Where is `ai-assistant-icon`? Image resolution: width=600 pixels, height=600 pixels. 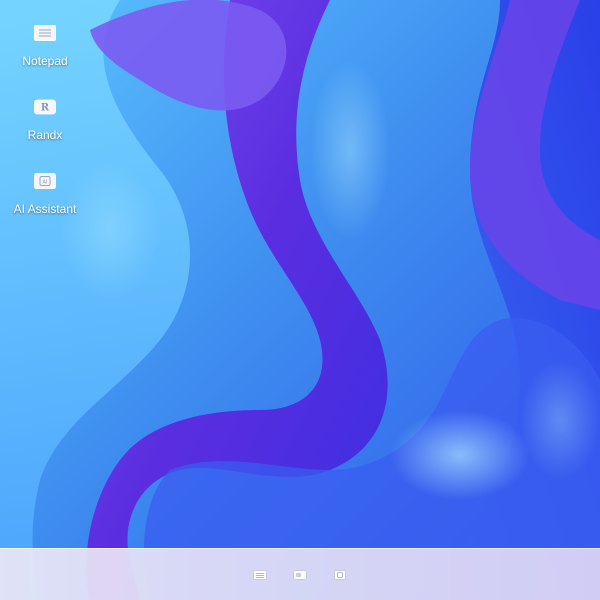 ai-assistant-icon is located at coordinates (340, 574).